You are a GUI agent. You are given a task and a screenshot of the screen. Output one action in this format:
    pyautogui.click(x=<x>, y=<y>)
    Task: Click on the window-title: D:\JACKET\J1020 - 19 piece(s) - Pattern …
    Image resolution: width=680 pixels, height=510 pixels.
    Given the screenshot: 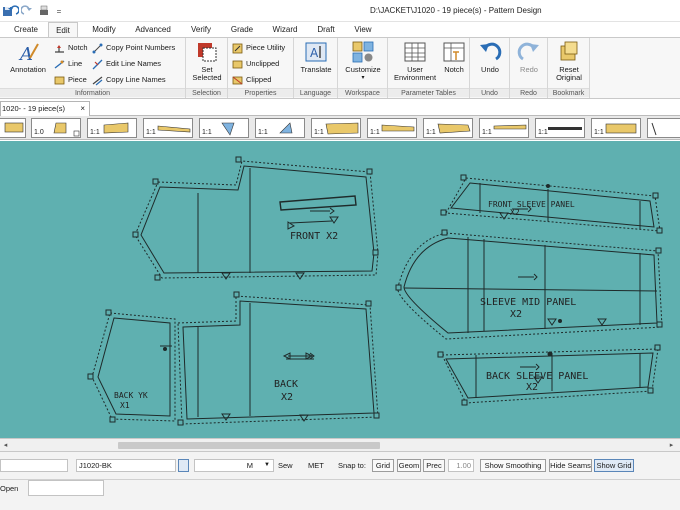 What is the action you would take?
    pyautogui.click(x=456, y=10)
    